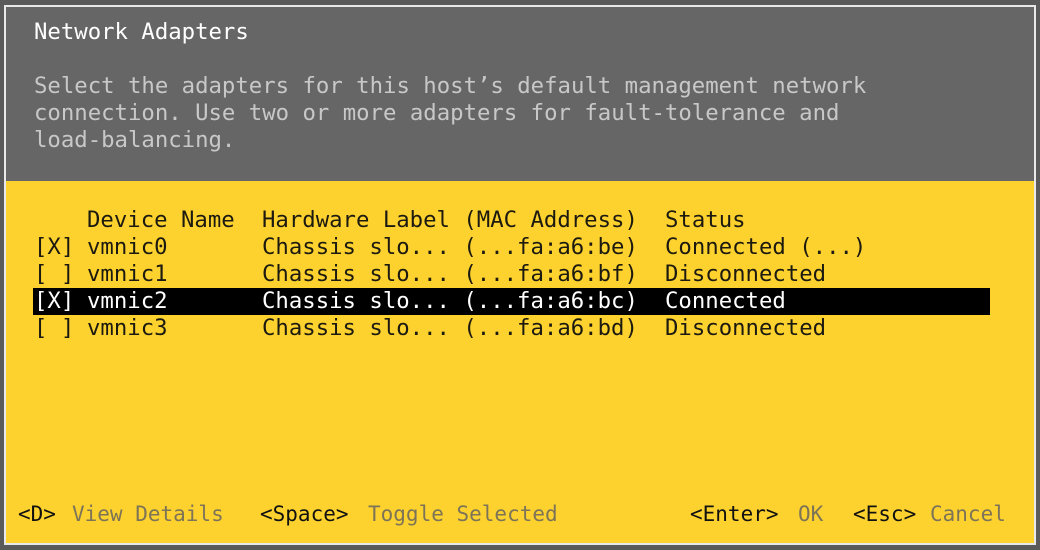  Describe the element at coordinates (766, 247) in the screenshot. I see `adapter-status: Connected (...)` at that location.